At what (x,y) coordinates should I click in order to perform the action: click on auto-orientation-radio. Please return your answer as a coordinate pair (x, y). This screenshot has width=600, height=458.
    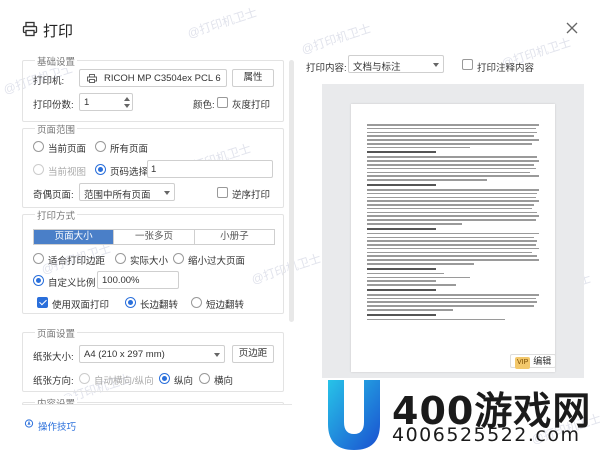
    Looking at the image, I should click on (84, 378).